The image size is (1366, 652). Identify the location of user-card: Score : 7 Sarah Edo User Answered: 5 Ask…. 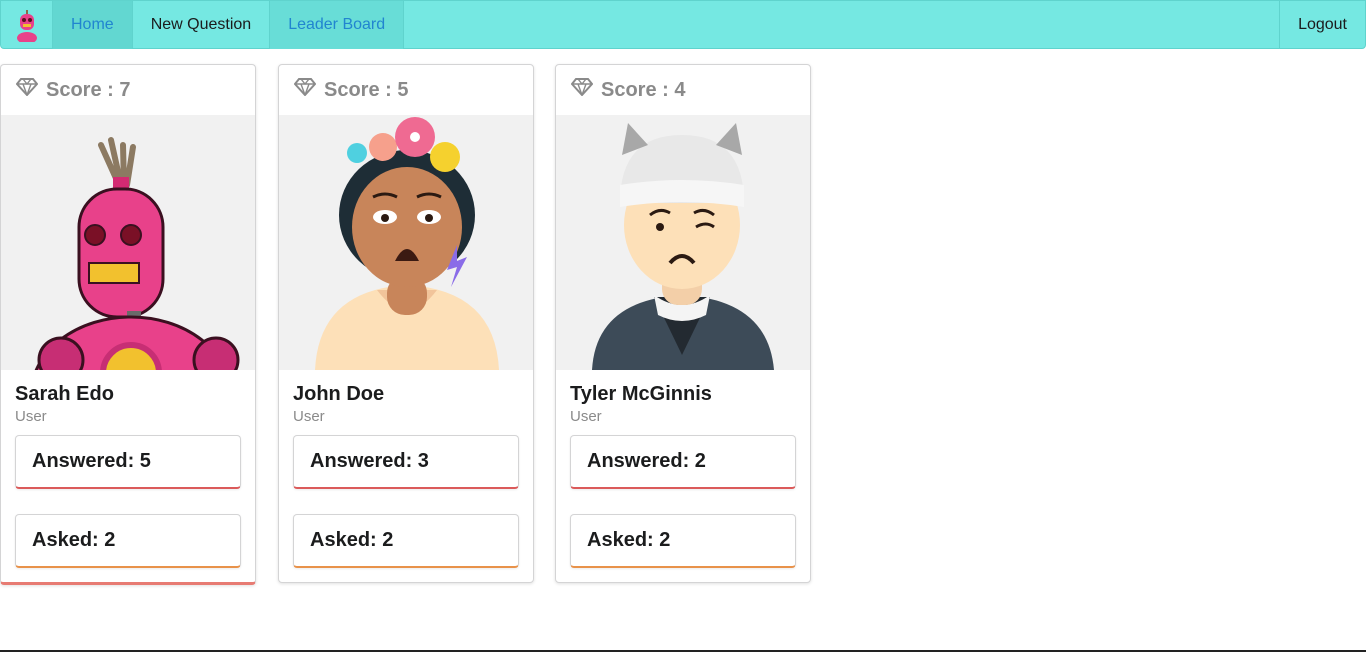
(128, 324).